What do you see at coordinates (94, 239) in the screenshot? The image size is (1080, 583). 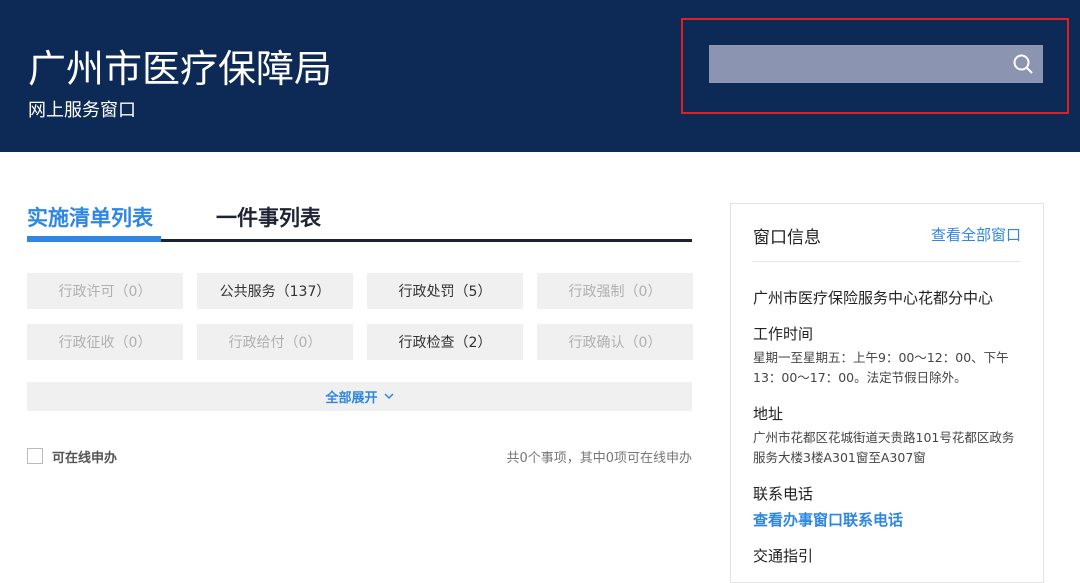 I see `active-tab-indicator` at bounding box center [94, 239].